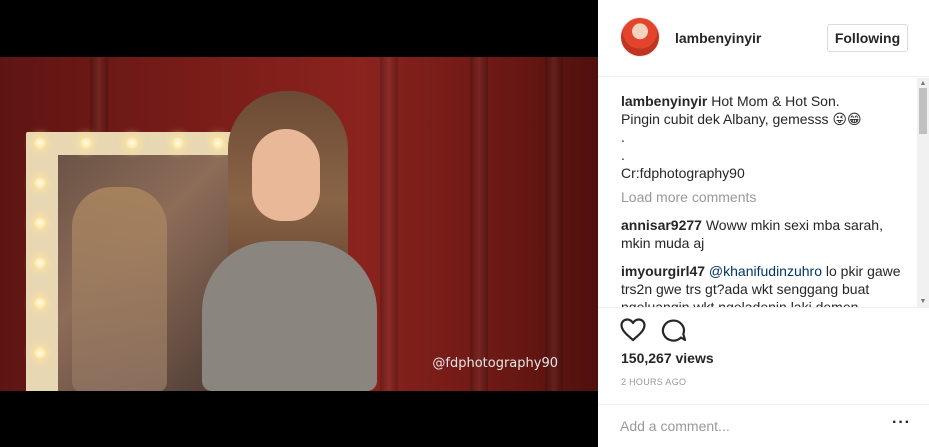  Describe the element at coordinates (923, 302) in the screenshot. I see `scroll-down-arrow-icon: ▼` at that location.